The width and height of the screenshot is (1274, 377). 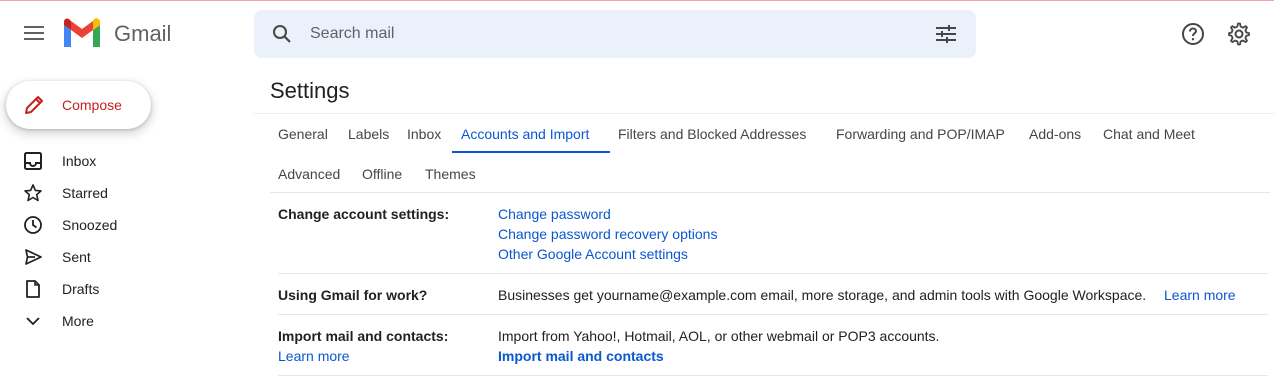 What do you see at coordinates (81, 289) in the screenshot?
I see `sidebar-item-label: Drafts` at bounding box center [81, 289].